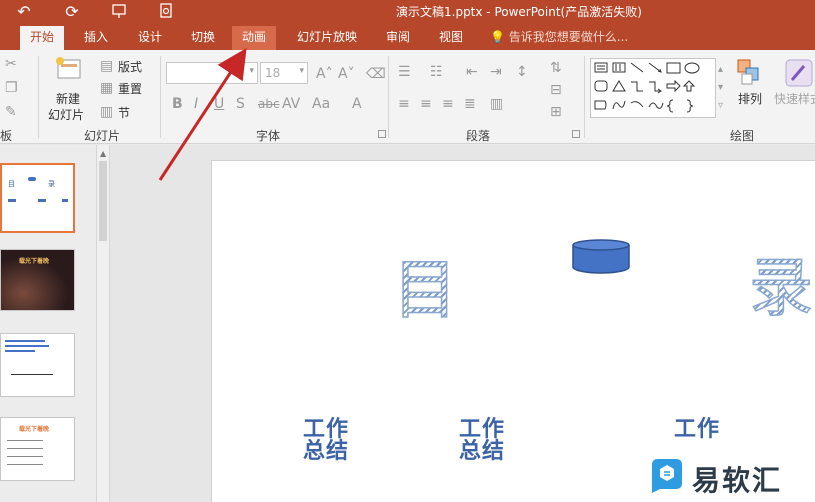 The image size is (815, 502). I want to click on watermark-text: 易软汇, so click(737, 480).